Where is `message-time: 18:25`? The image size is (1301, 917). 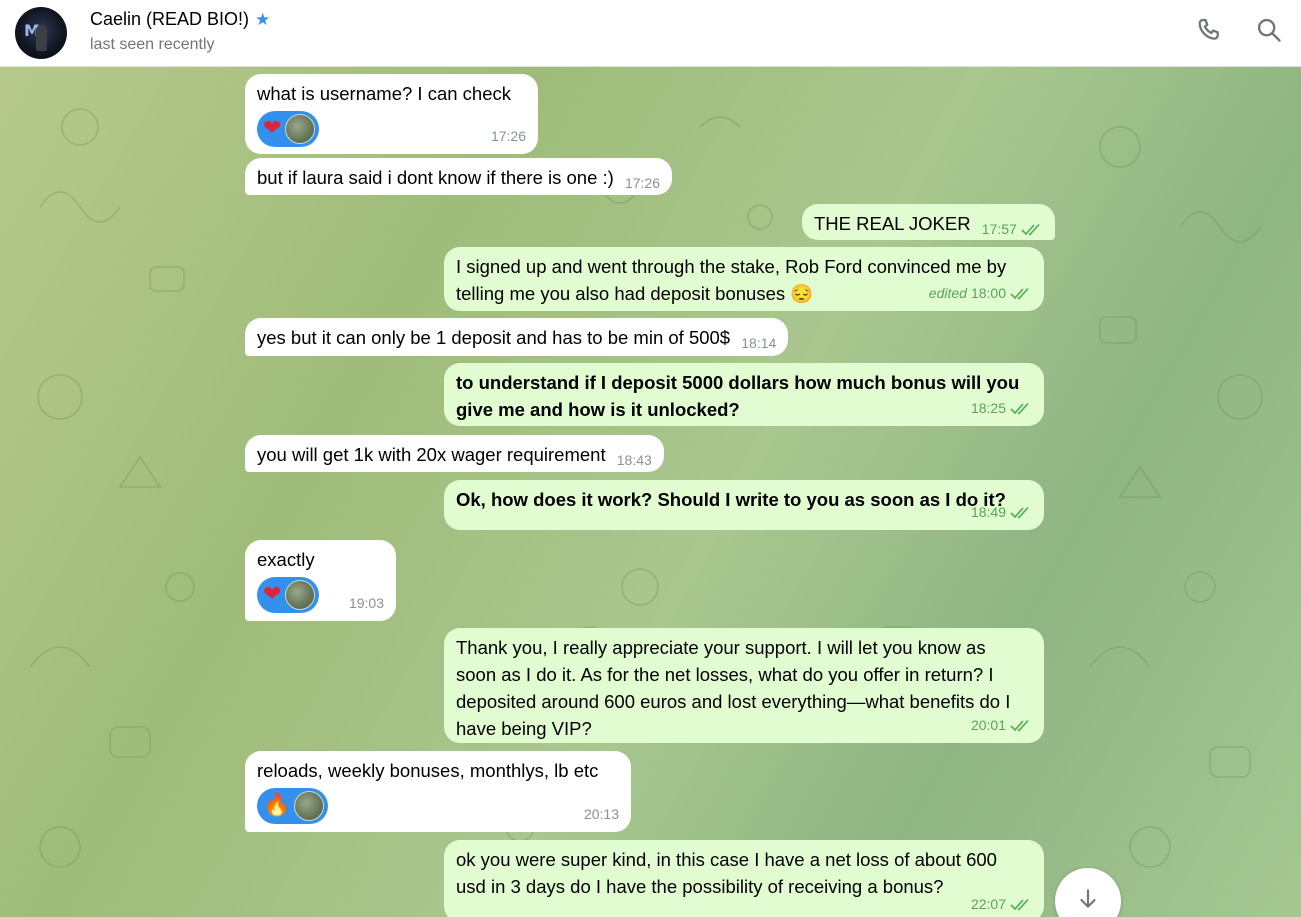 message-time: 18:25 is located at coordinates (1001, 408).